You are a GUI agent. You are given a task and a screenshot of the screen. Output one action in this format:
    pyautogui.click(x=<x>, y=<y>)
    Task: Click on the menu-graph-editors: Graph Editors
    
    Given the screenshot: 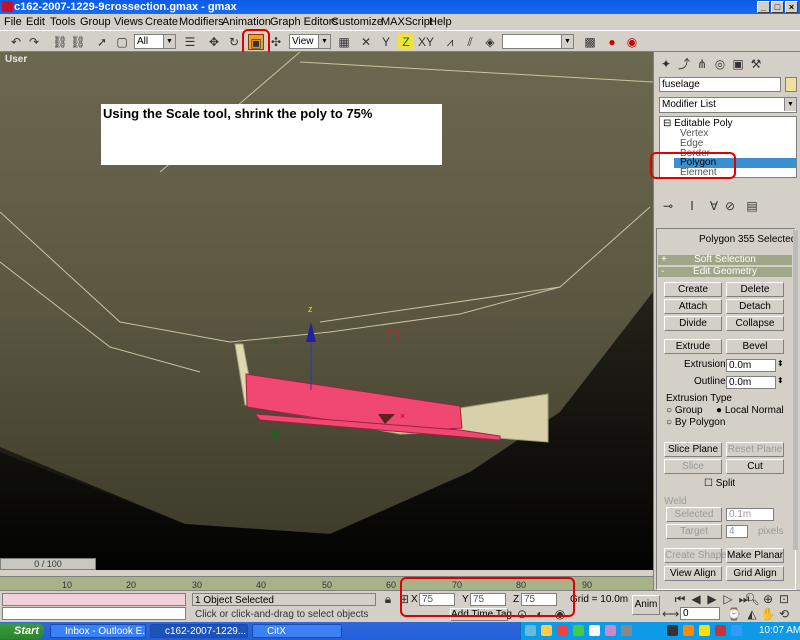 What is the action you would take?
    pyautogui.click(x=304, y=22)
    